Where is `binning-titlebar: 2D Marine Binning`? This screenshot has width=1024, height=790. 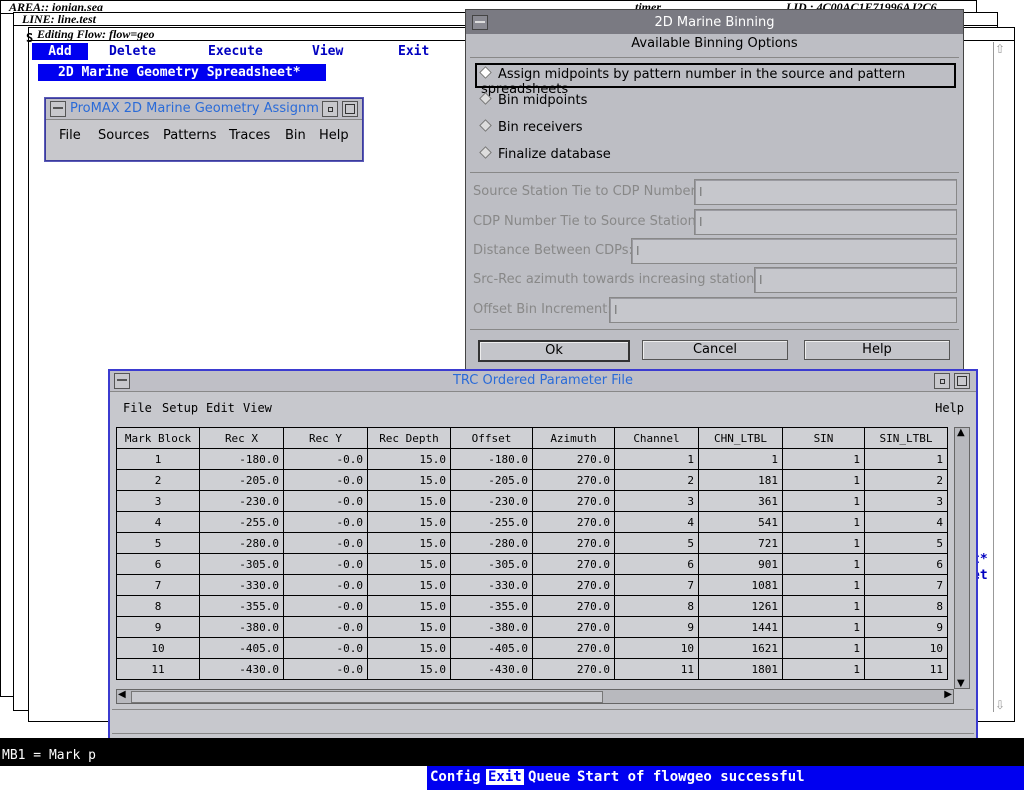
binning-titlebar: 2D Marine Binning is located at coordinates (714, 22).